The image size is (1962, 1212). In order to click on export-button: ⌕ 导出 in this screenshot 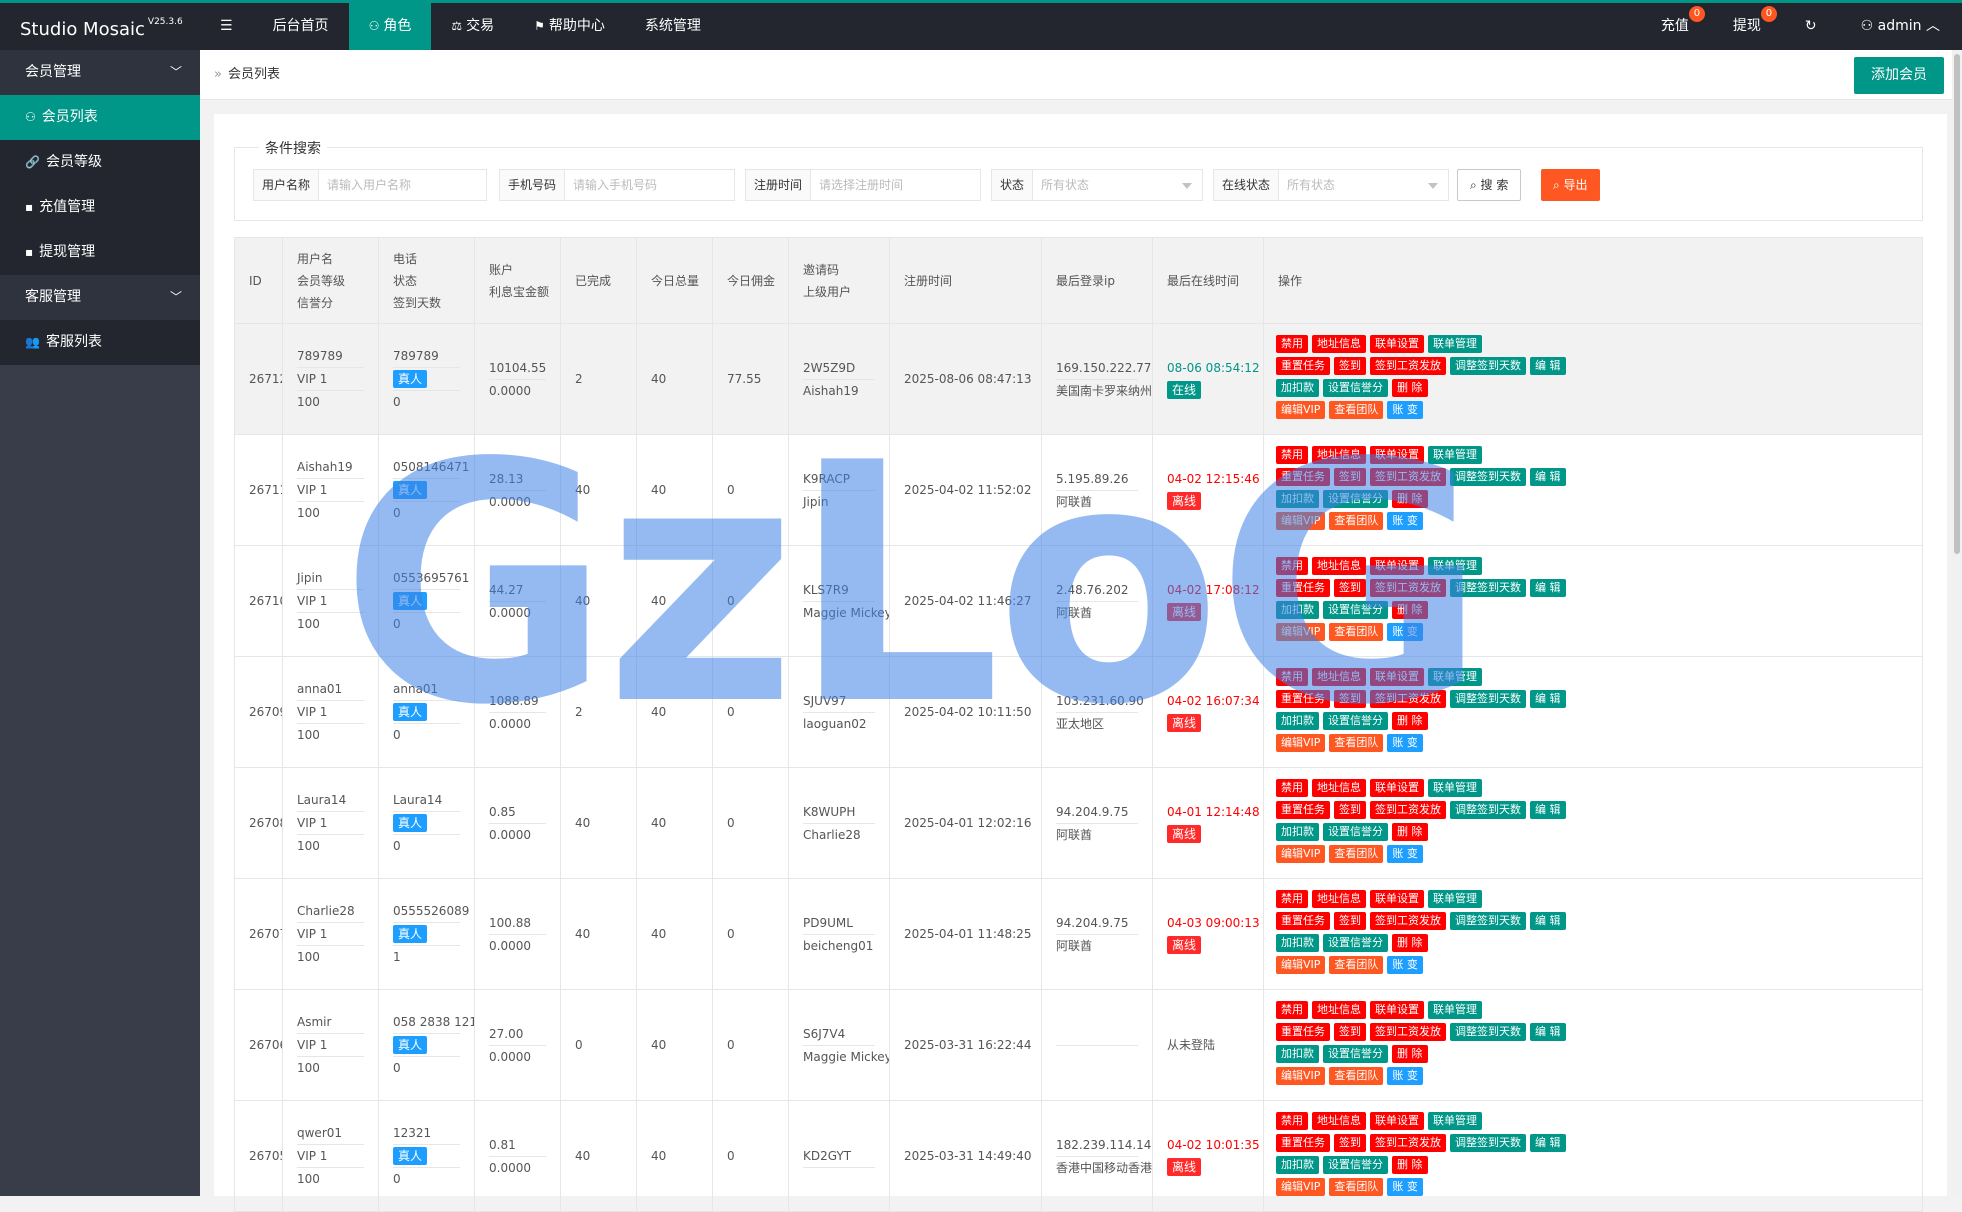, I will do `click(1570, 185)`.